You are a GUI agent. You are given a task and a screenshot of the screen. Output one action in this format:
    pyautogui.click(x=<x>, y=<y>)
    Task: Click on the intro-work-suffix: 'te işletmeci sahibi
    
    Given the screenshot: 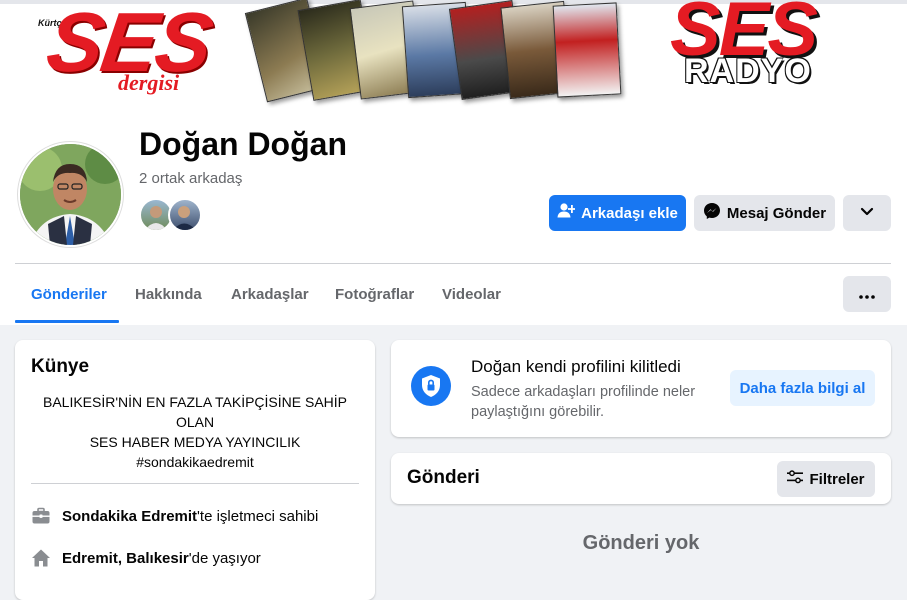 What is the action you would take?
    pyautogui.click(x=258, y=516)
    